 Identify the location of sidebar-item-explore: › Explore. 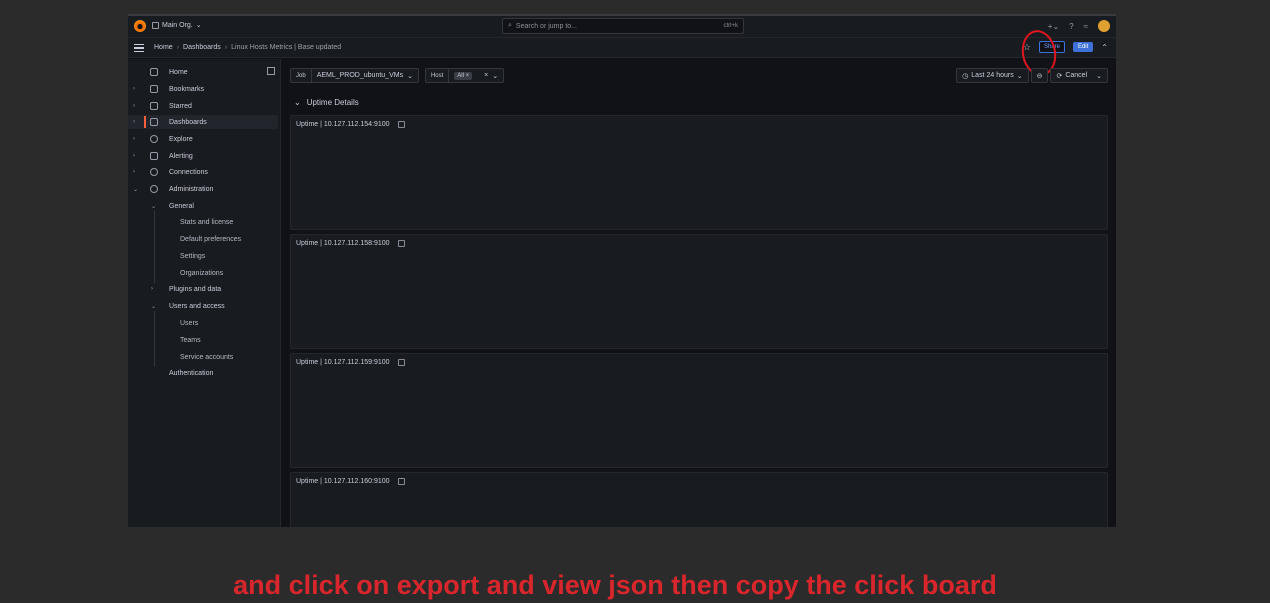
(203, 139).